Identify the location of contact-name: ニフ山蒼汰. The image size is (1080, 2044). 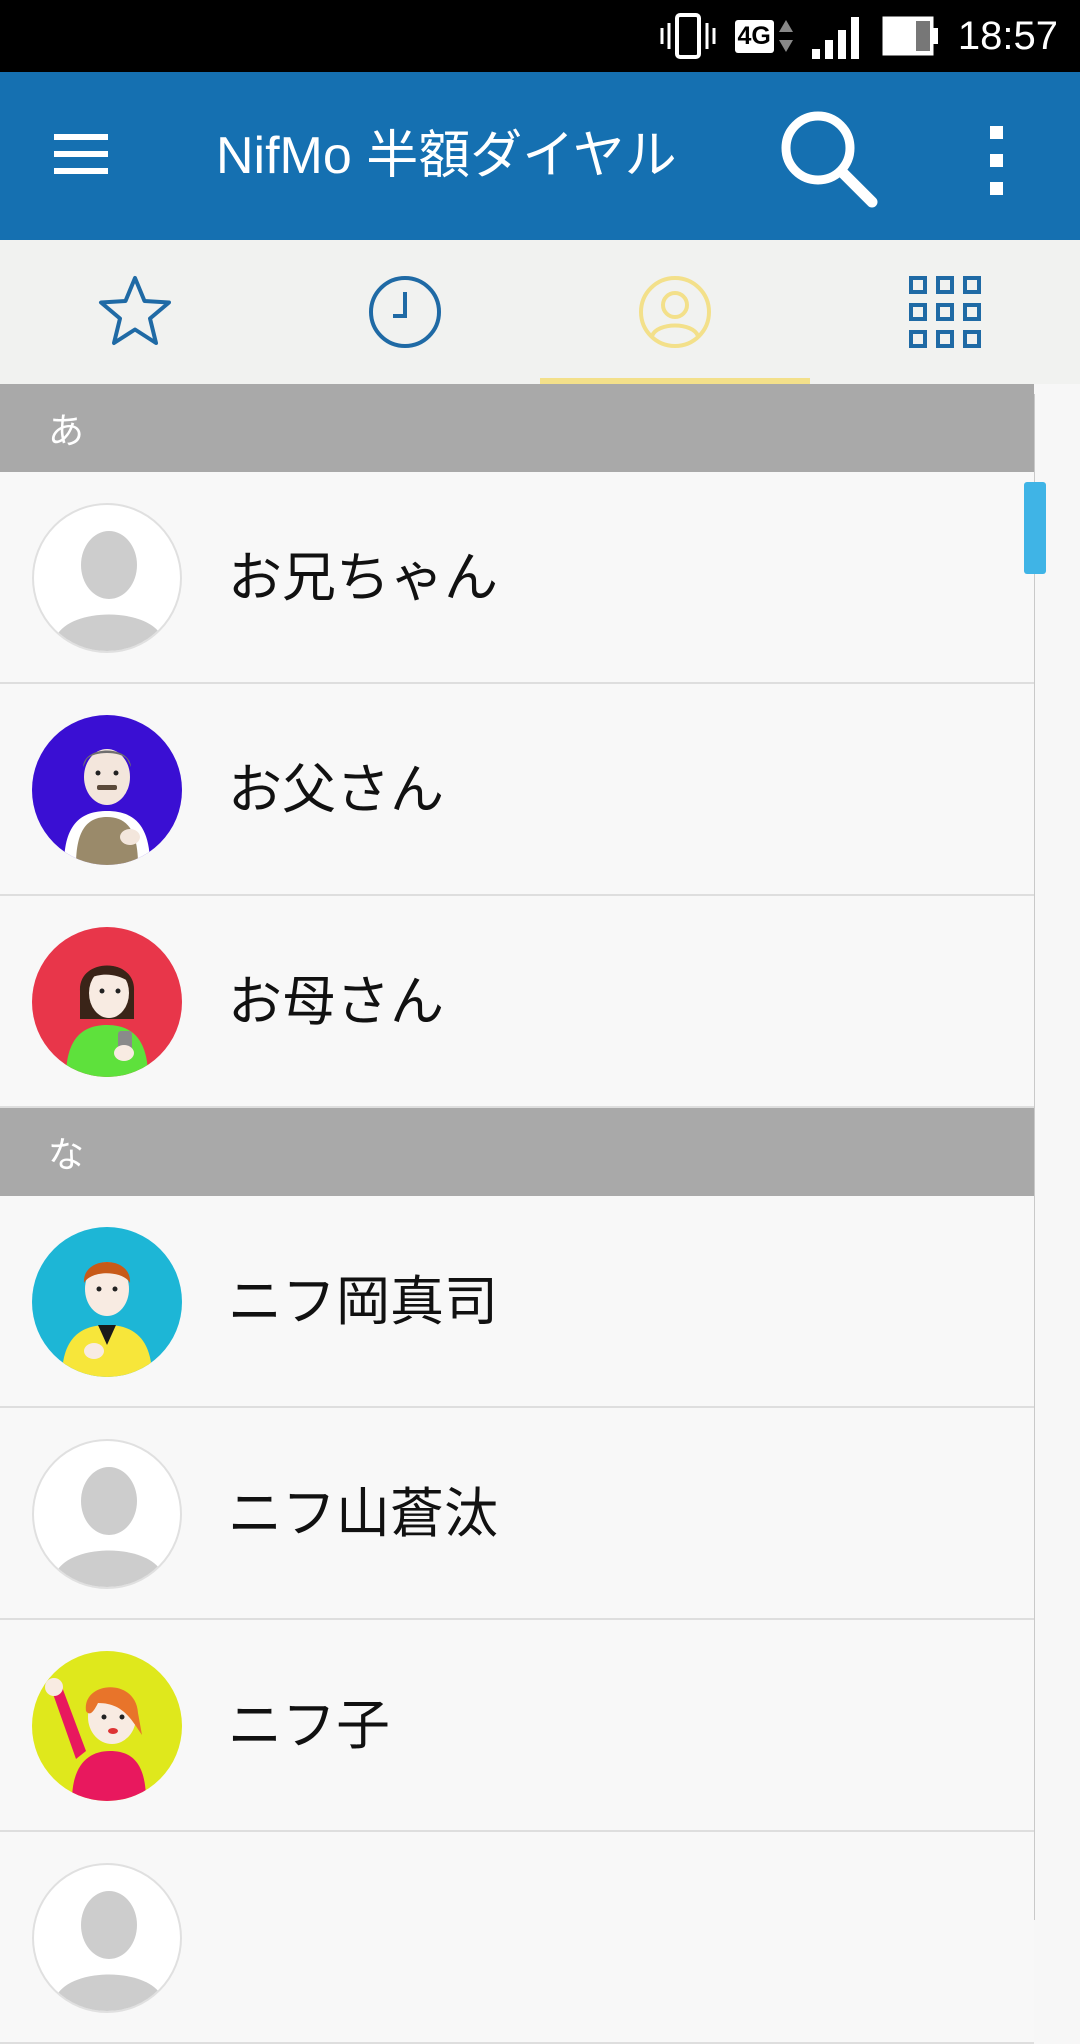
(363, 1513).